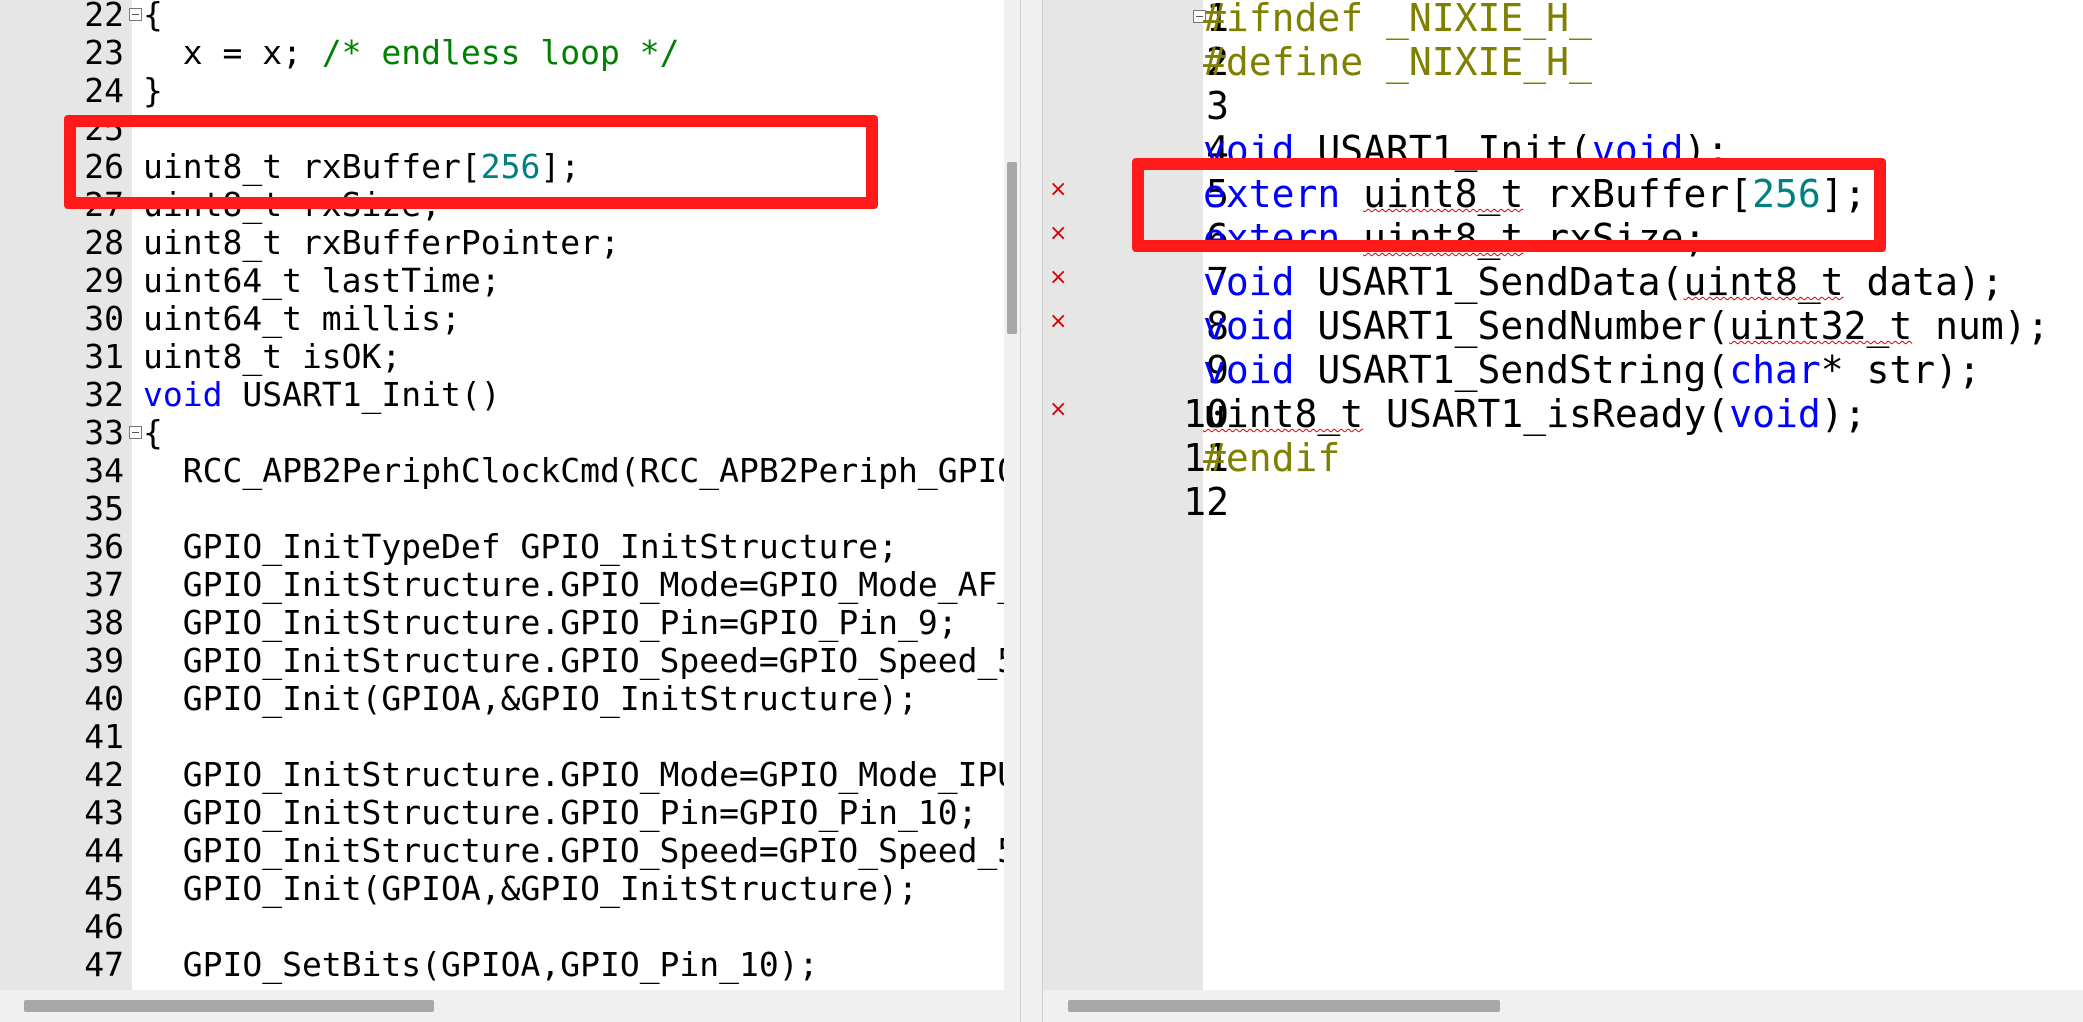 Image resolution: width=2083 pixels, height=1022 pixels. Describe the element at coordinates (503, 737) in the screenshot. I see `code-line: 41` at that location.